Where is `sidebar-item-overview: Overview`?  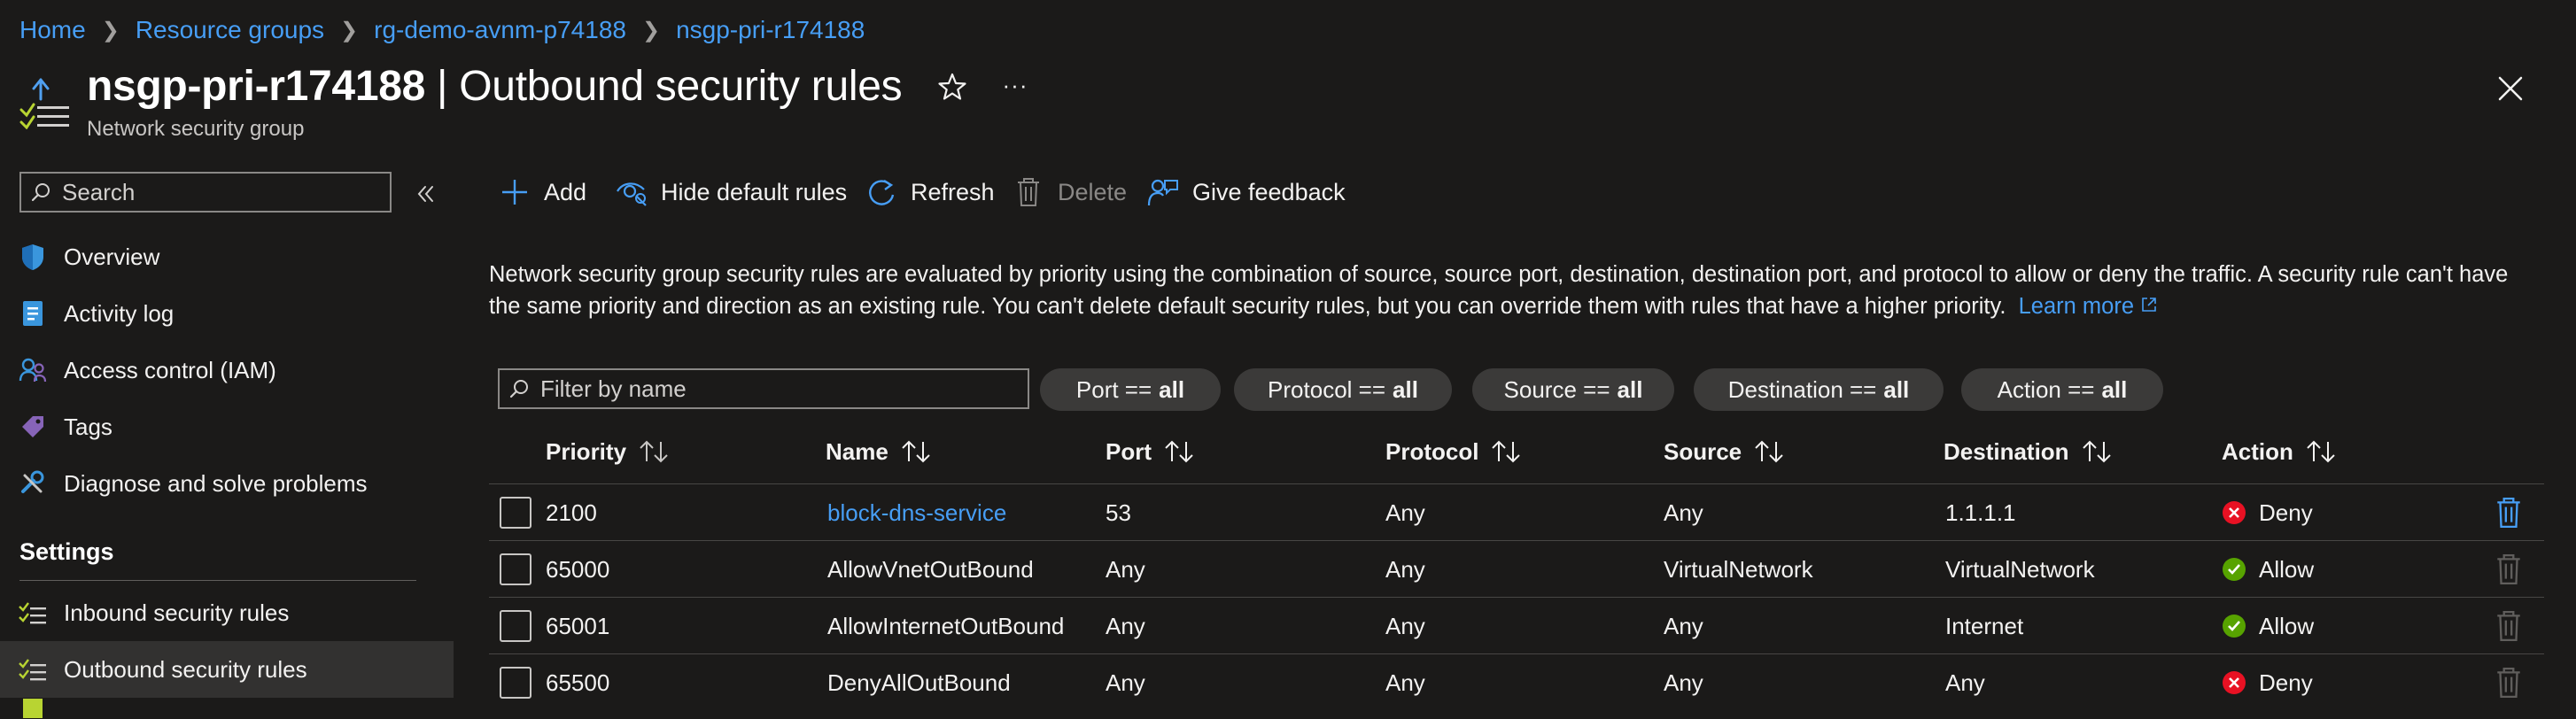 sidebar-item-overview: Overview is located at coordinates (227, 256).